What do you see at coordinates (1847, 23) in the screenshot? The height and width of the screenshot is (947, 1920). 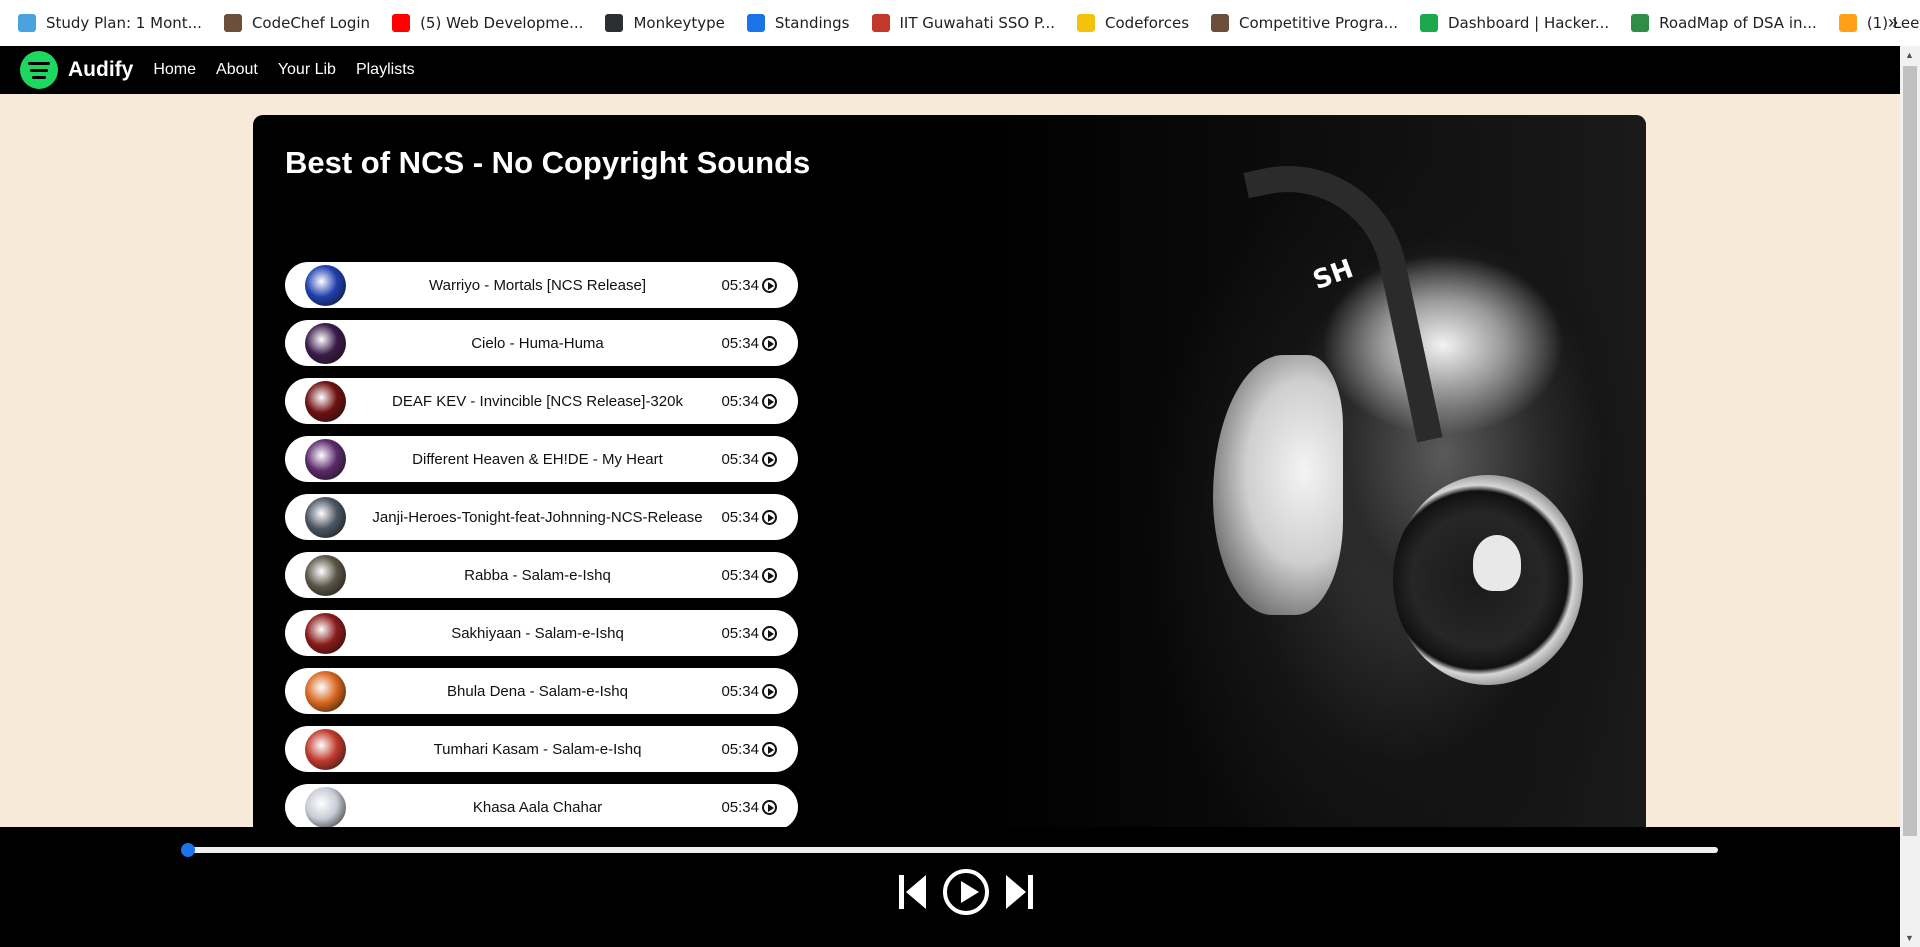 I see `leetcode-icon` at bounding box center [1847, 23].